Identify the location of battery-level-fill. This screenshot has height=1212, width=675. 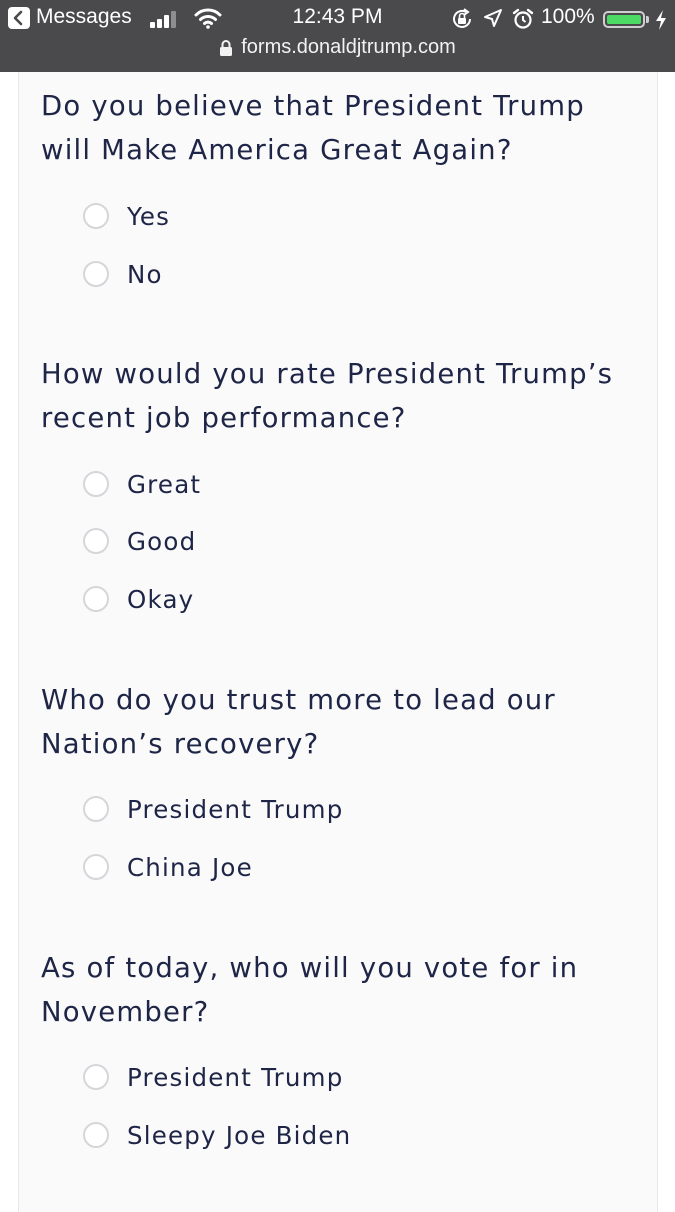
(624, 19).